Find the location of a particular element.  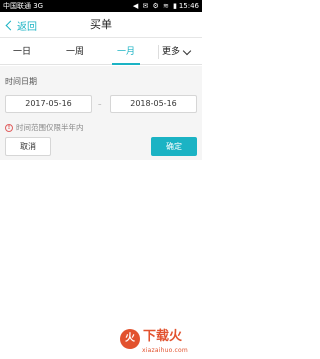

range-hint: ! 时间范围仅限半年内 is located at coordinates (44, 127).